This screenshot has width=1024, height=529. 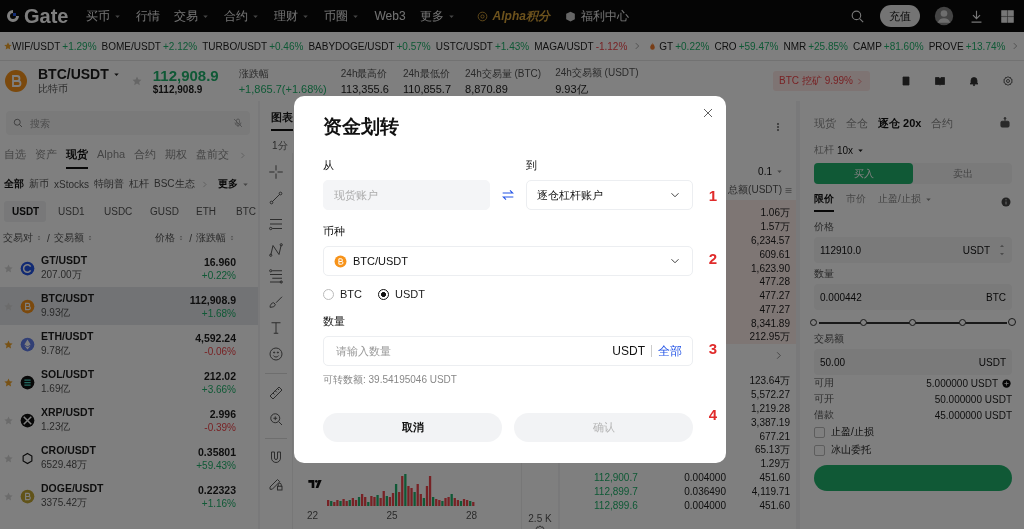 I want to click on ticker-pair: NMR, so click(x=795, y=46).